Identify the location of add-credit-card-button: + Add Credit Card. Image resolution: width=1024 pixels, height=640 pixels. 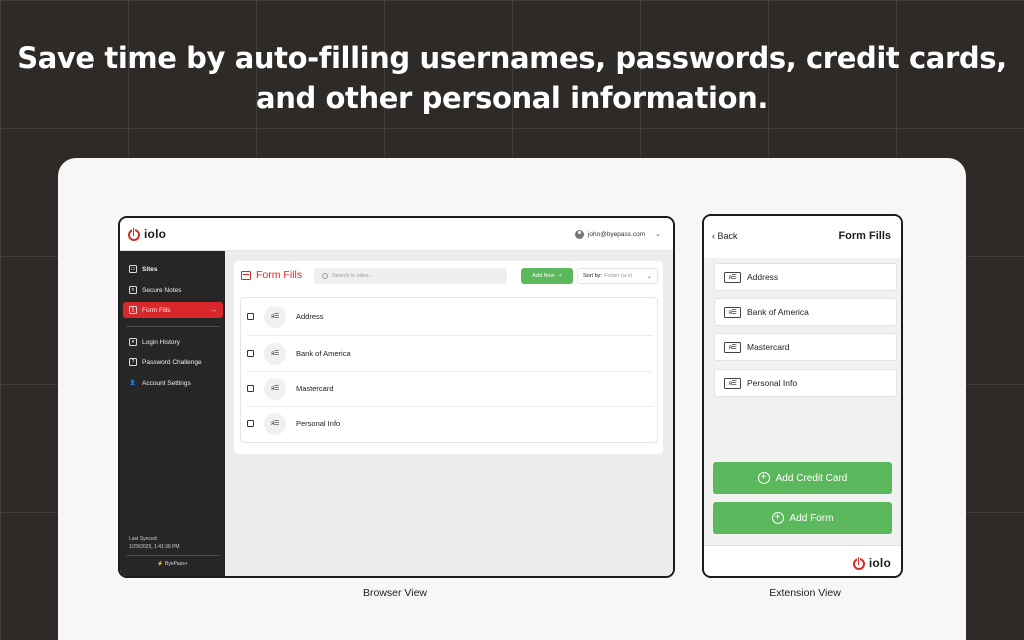
(802, 478).